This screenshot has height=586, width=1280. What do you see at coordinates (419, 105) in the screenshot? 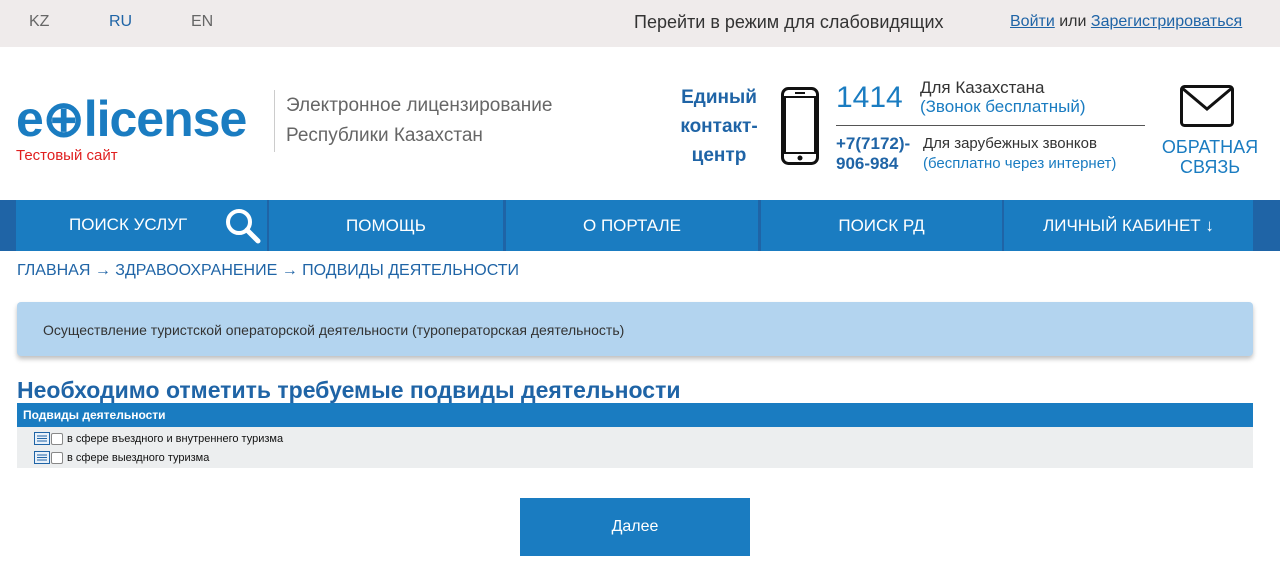
I see `logo-desc-line-1: Электронное лицензирование` at bounding box center [419, 105].